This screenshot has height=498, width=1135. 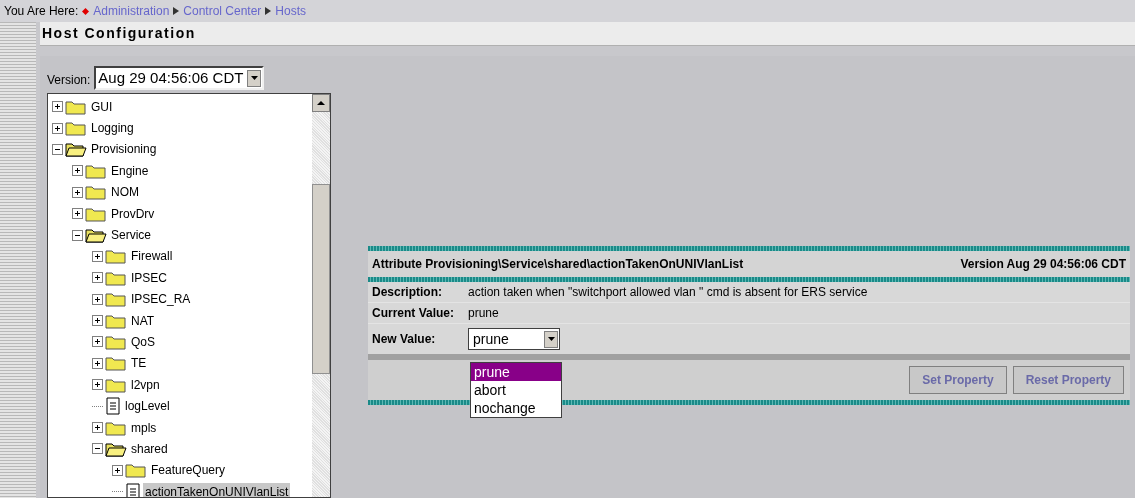 I want to click on tree-item: shared, so click(x=149, y=448).